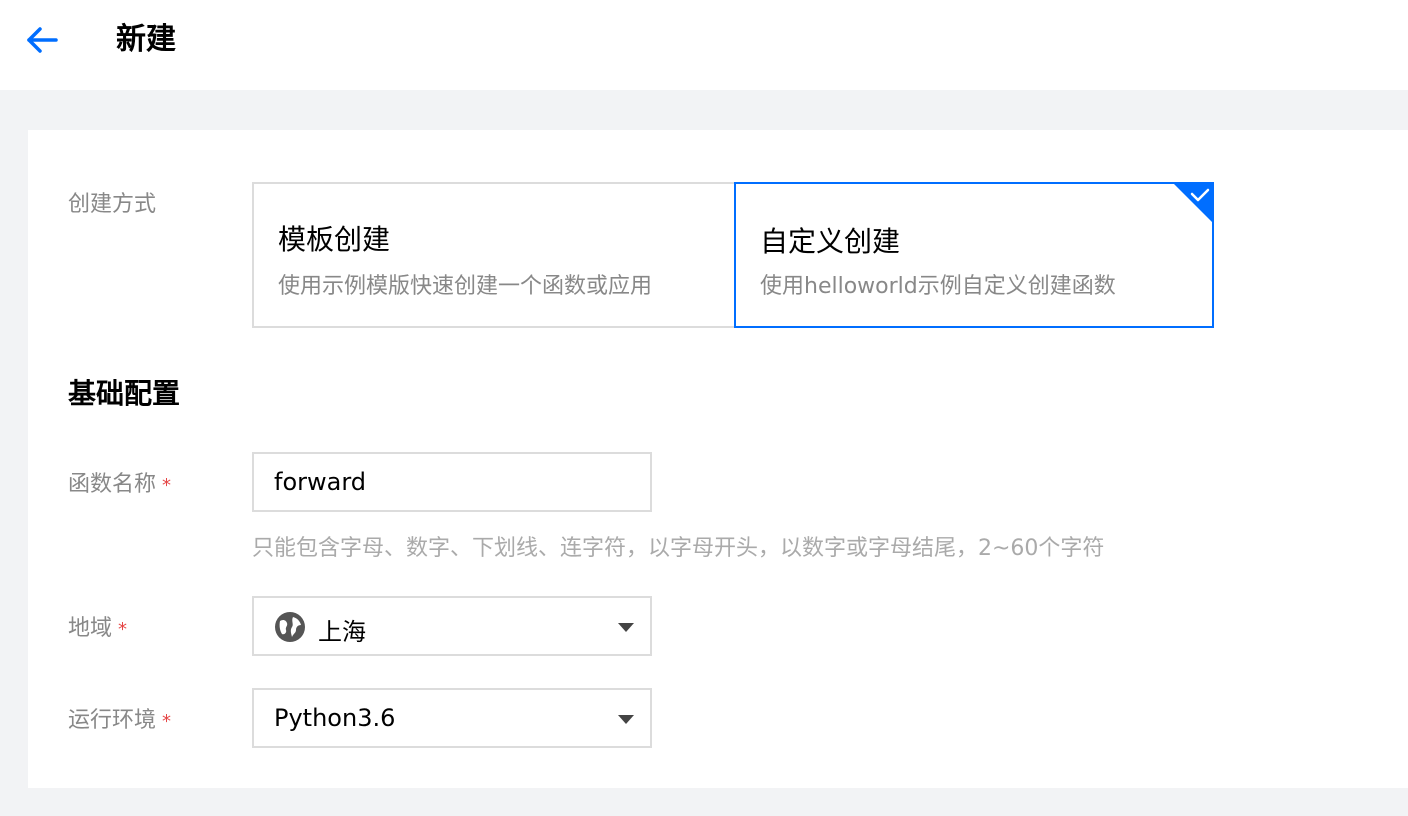 Image resolution: width=1408 pixels, height=816 pixels. I want to click on function-name-label: 函数名称 *, so click(119, 482).